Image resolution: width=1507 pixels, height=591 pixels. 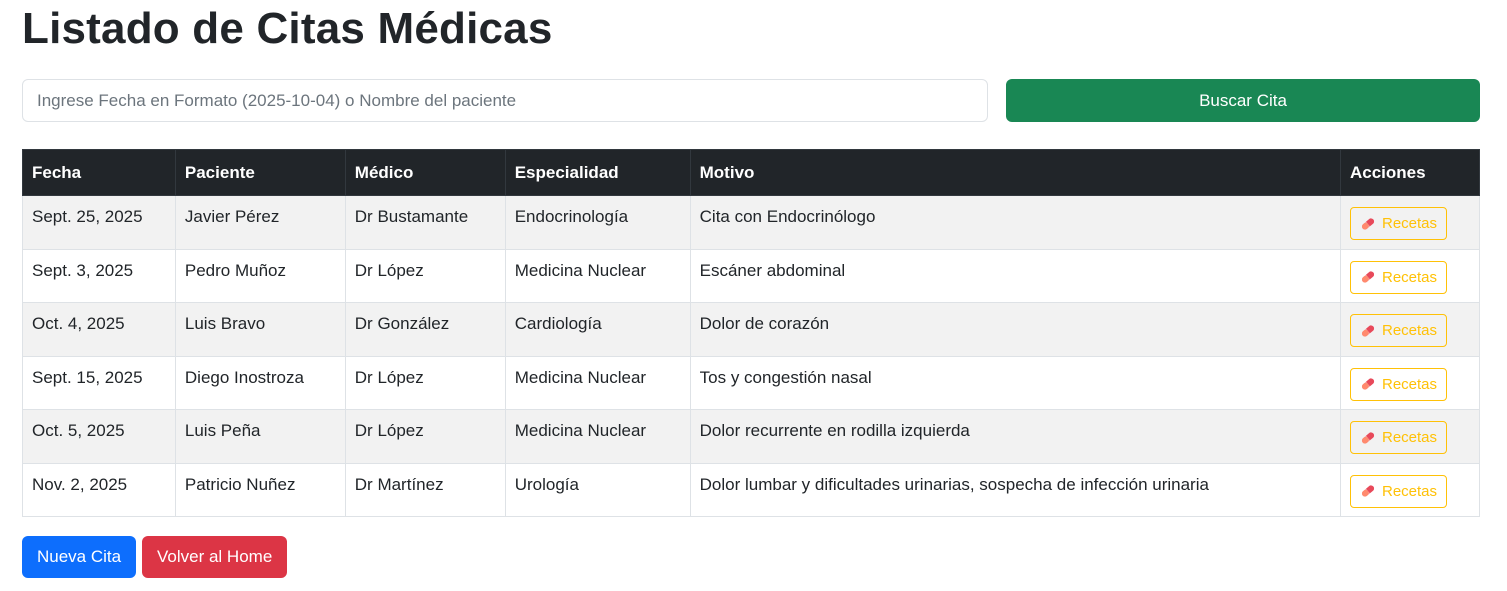 I want to click on search-input, so click(x=505, y=100).